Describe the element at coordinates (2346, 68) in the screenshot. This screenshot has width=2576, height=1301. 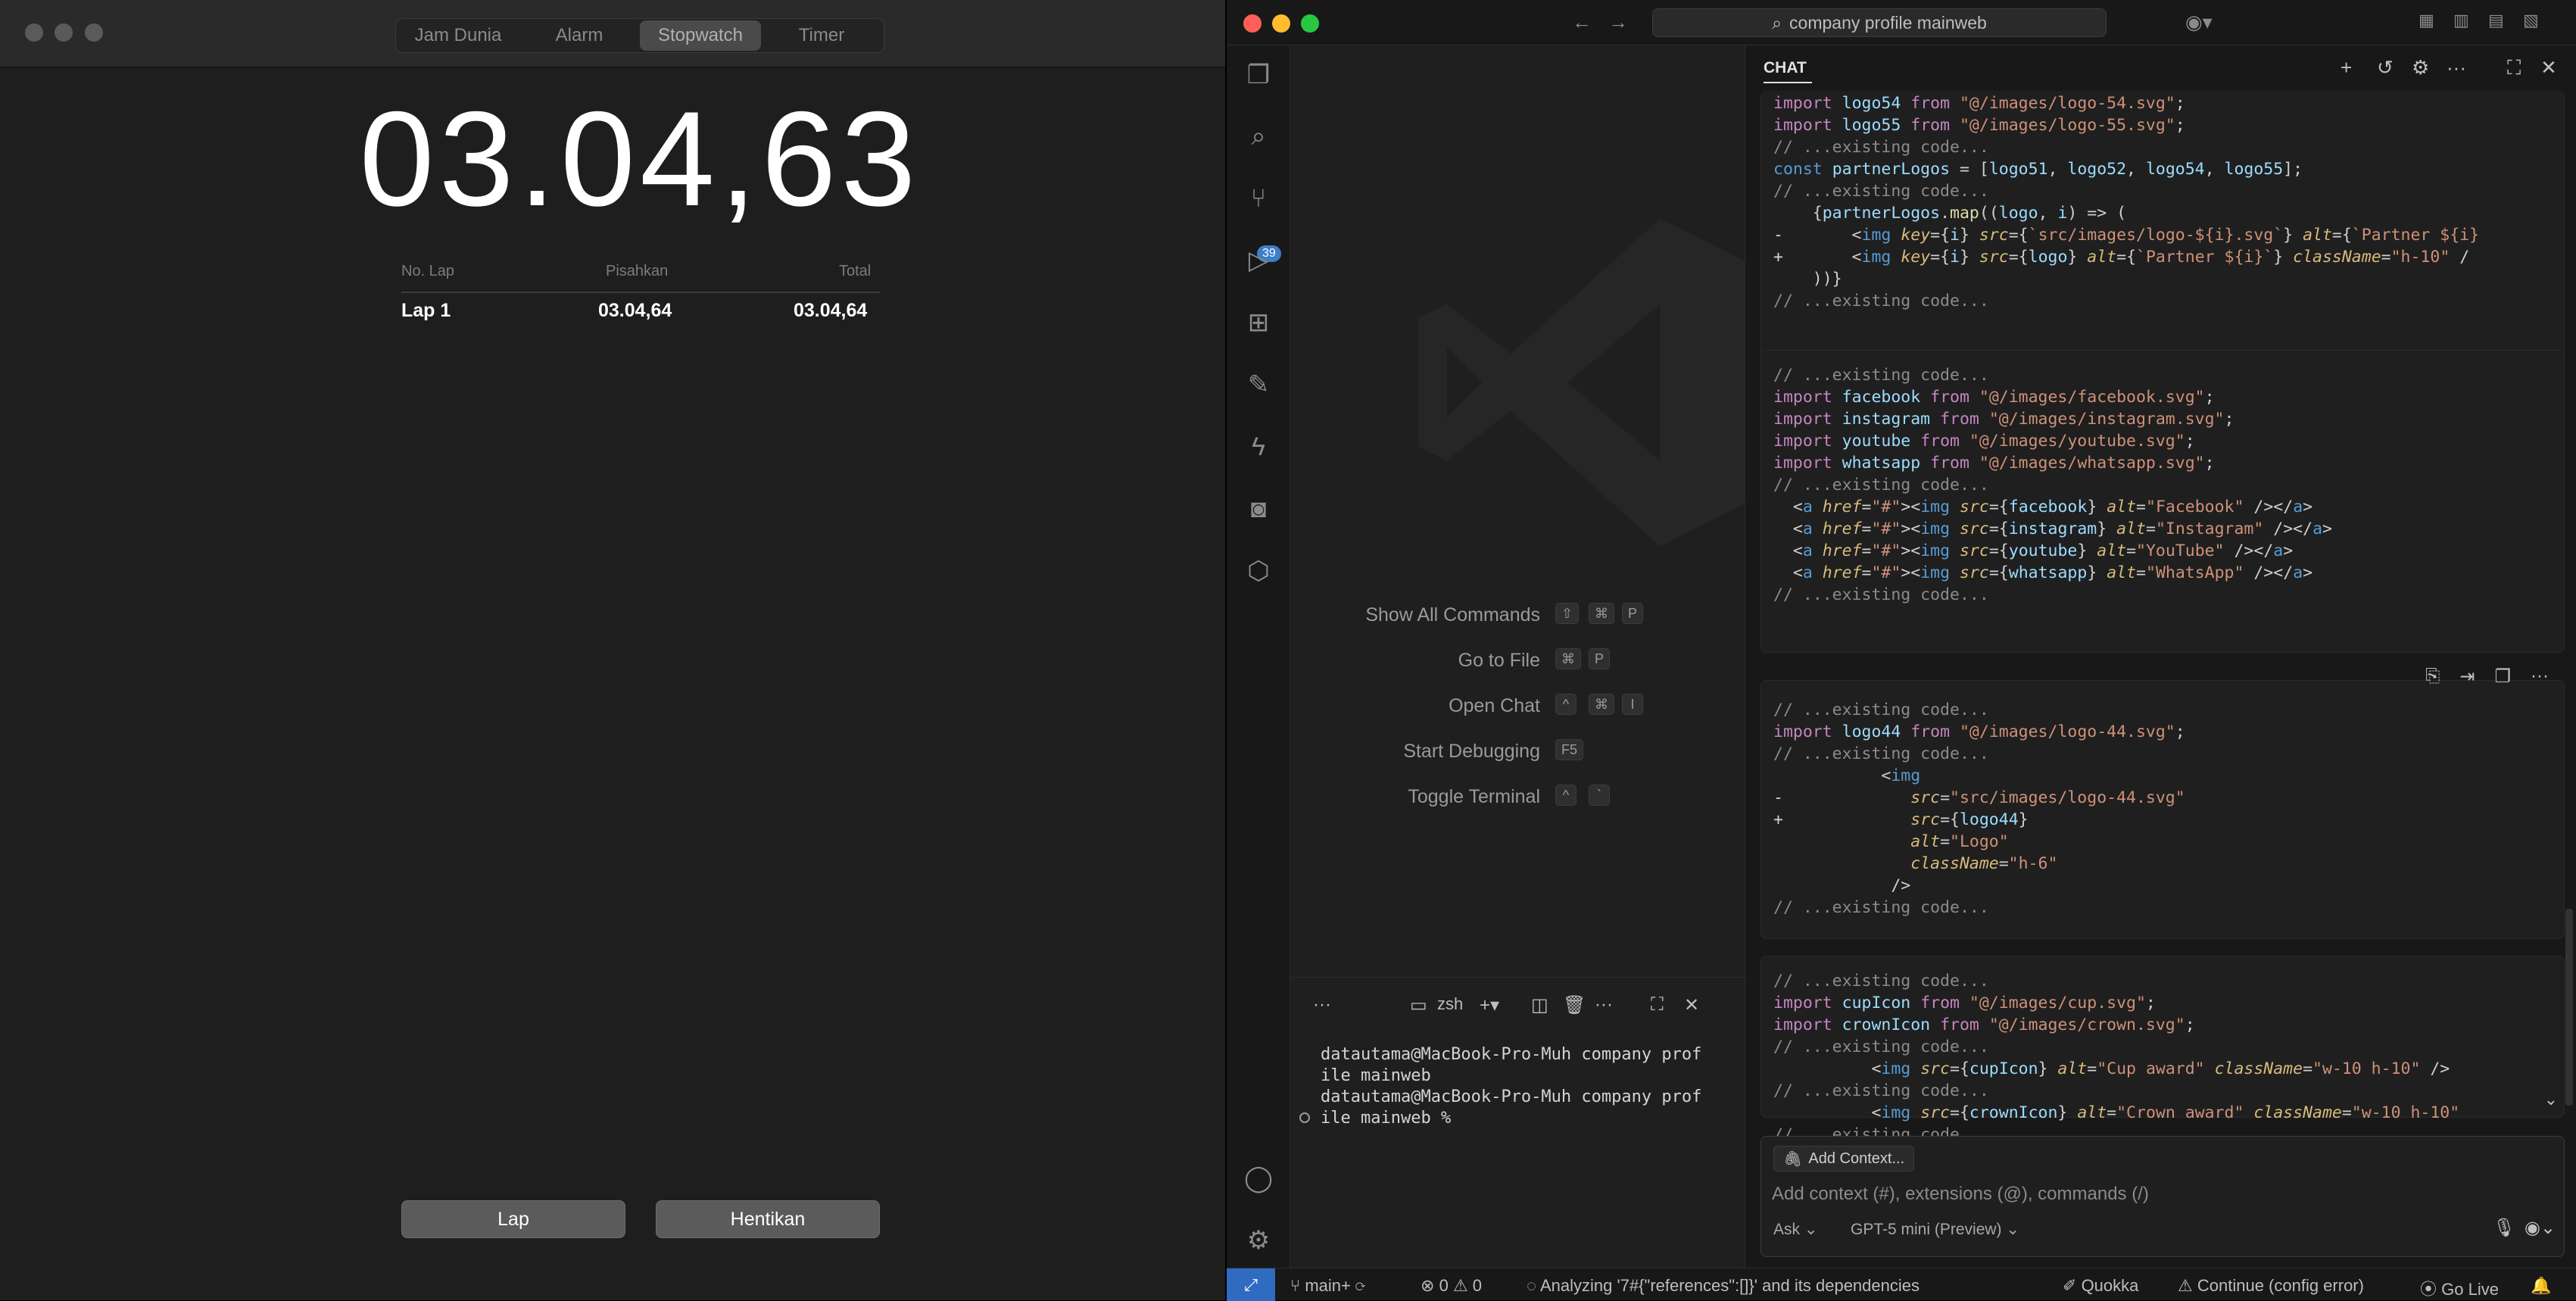
I see `new-chat-icon: +` at that location.